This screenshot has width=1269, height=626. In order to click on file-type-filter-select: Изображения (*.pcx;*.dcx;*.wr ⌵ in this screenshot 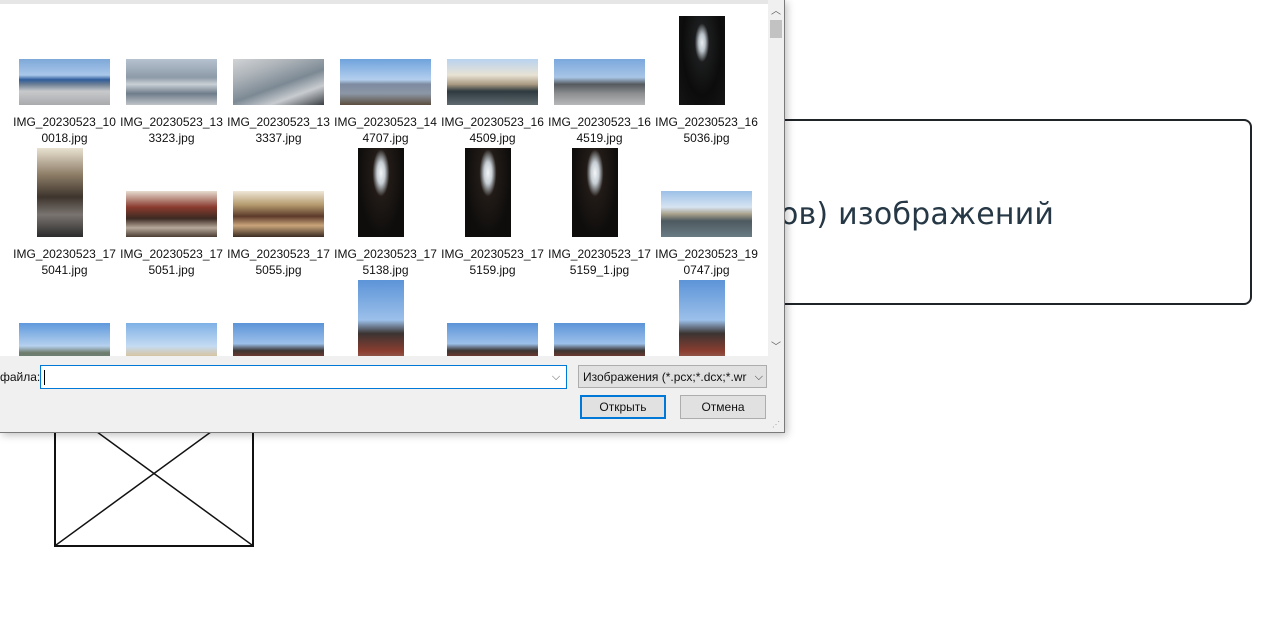, I will do `click(672, 376)`.